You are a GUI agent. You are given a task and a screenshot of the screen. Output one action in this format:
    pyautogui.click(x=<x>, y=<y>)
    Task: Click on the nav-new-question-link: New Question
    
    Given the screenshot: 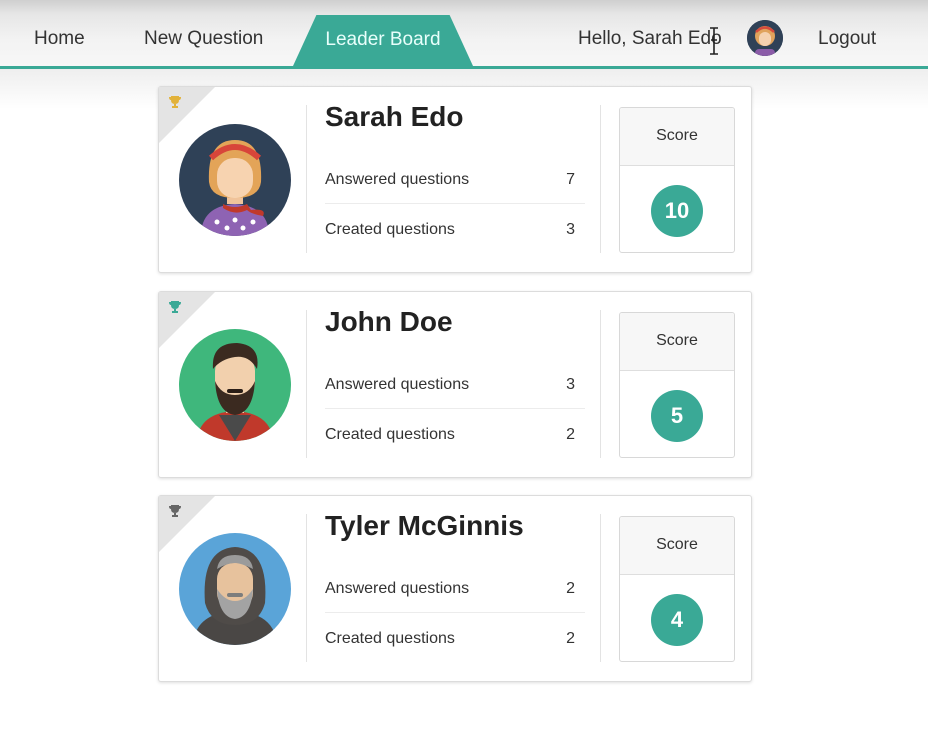 What is the action you would take?
    pyautogui.click(x=203, y=39)
    